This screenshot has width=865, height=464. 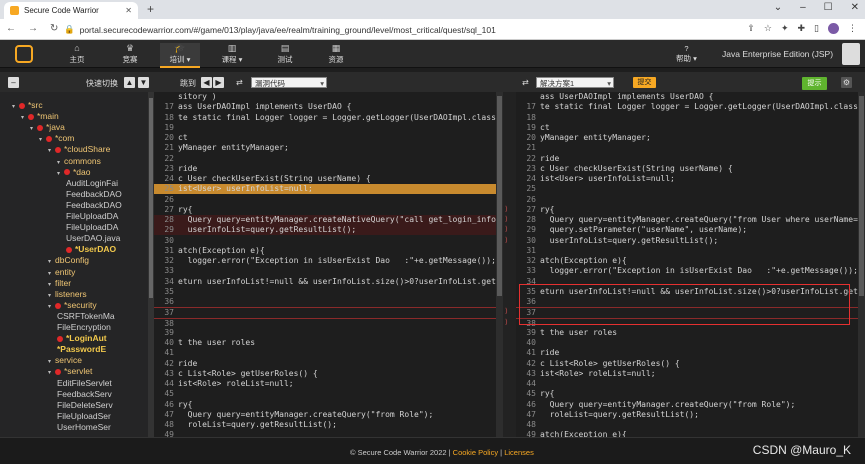 I want to click on code-line: 17 ass UserDAOImpl implements UserDAO {, so click(x=328, y=107).